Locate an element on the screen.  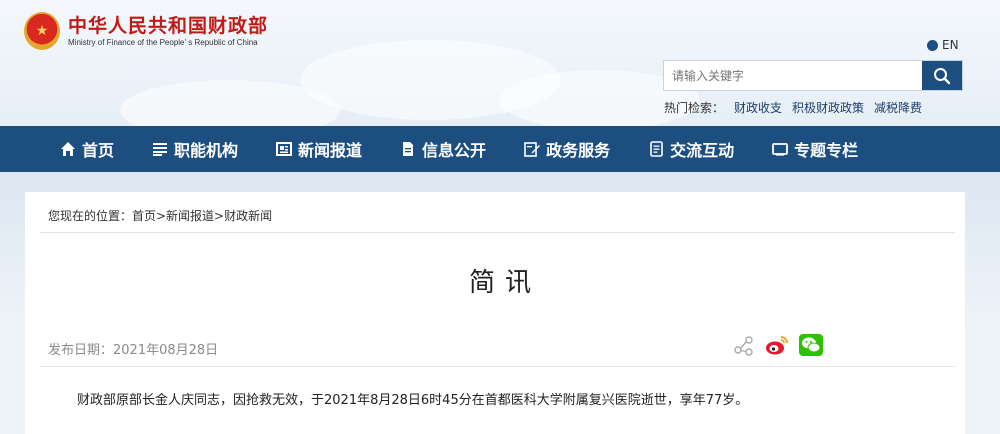
hot-link-fiscal-policy: 积极财政政策 is located at coordinates (828, 107).